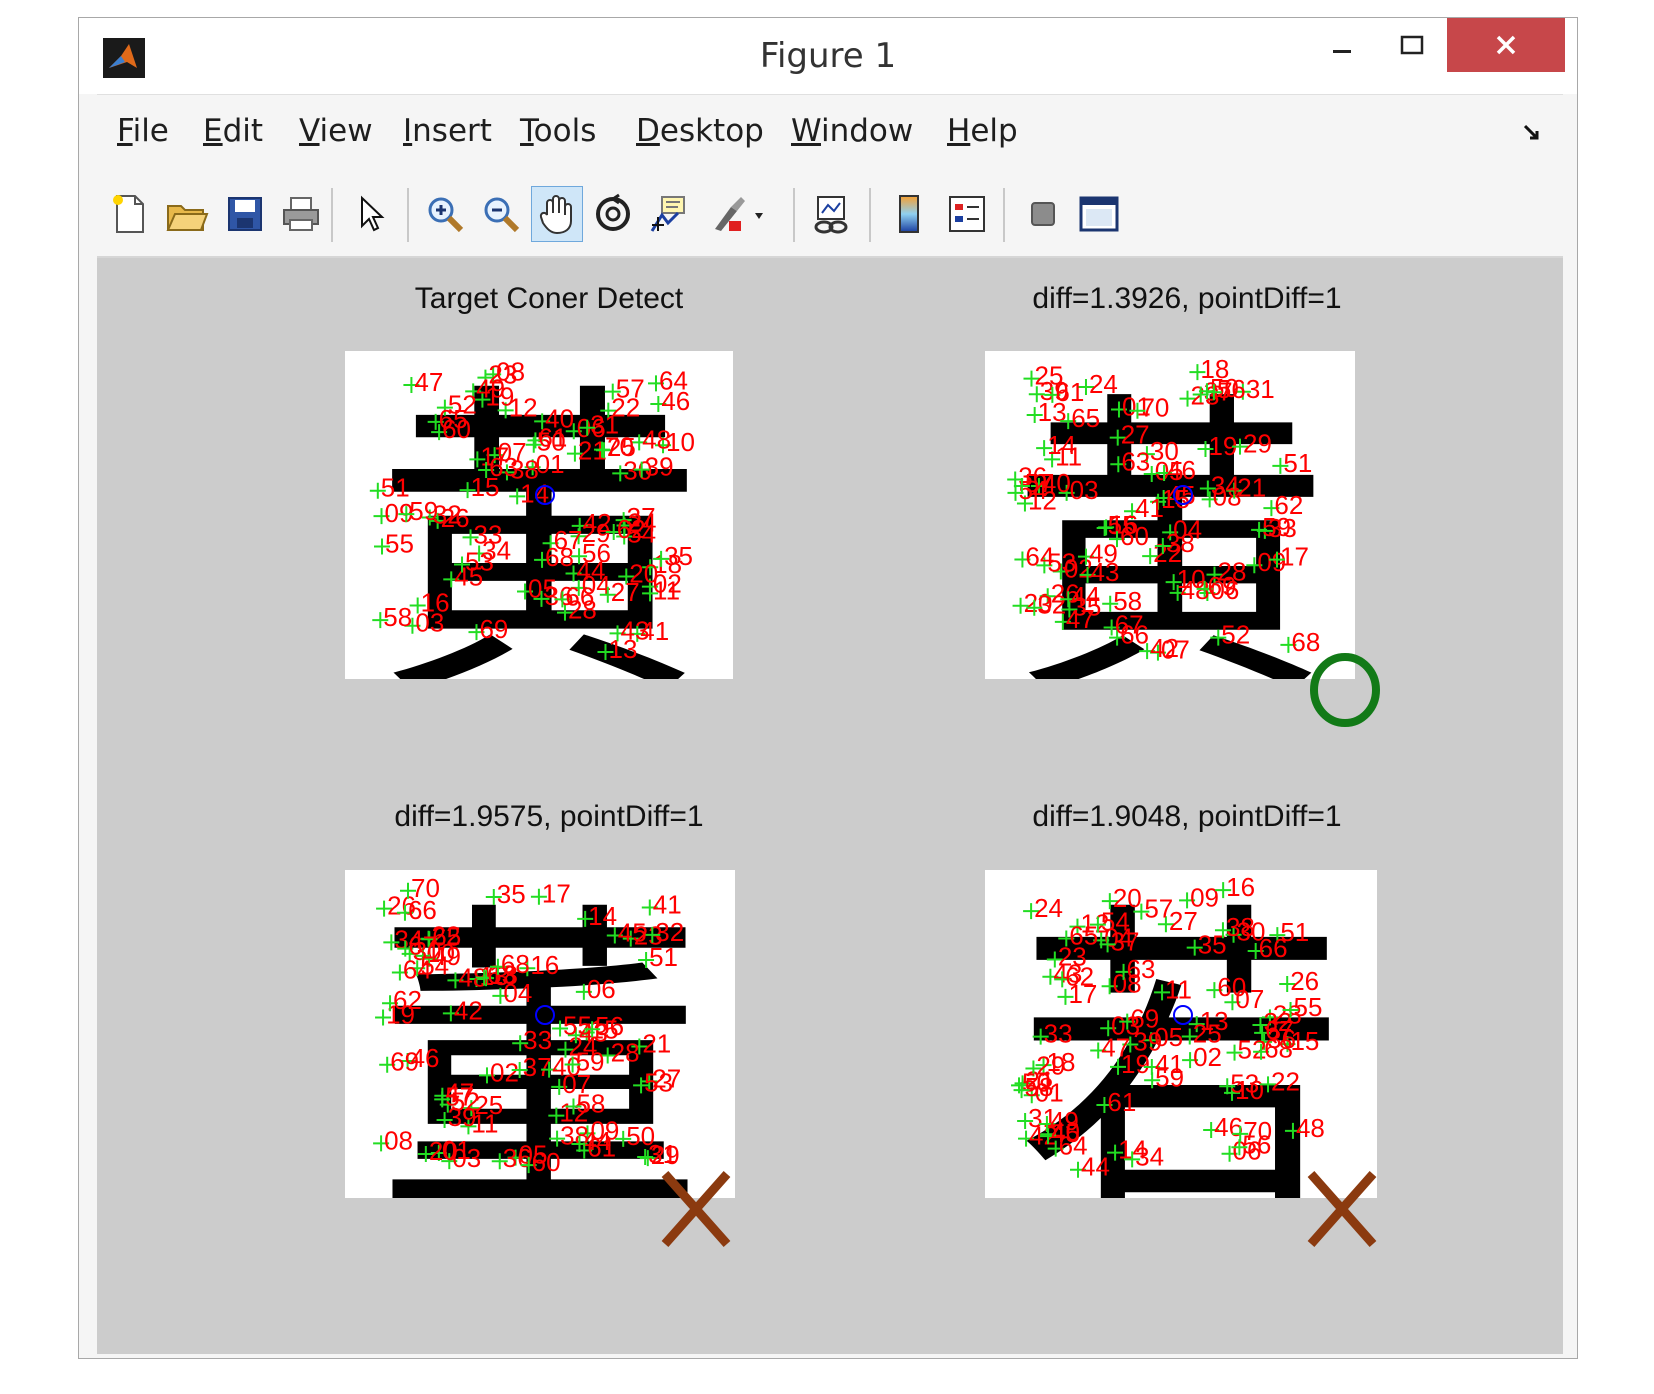 The height and width of the screenshot is (1394, 1654). Describe the element at coordinates (187, 214) in the screenshot. I see `open-file-button` at that location.